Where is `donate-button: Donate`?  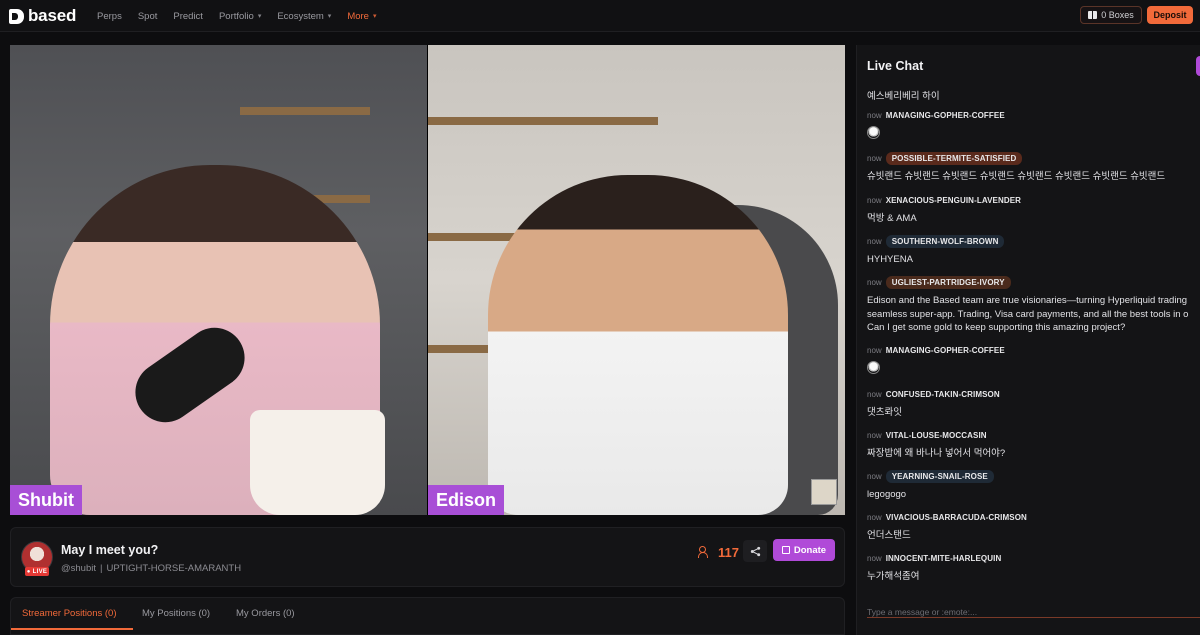 donate-button: Donate is located at coordinates (804, 550).